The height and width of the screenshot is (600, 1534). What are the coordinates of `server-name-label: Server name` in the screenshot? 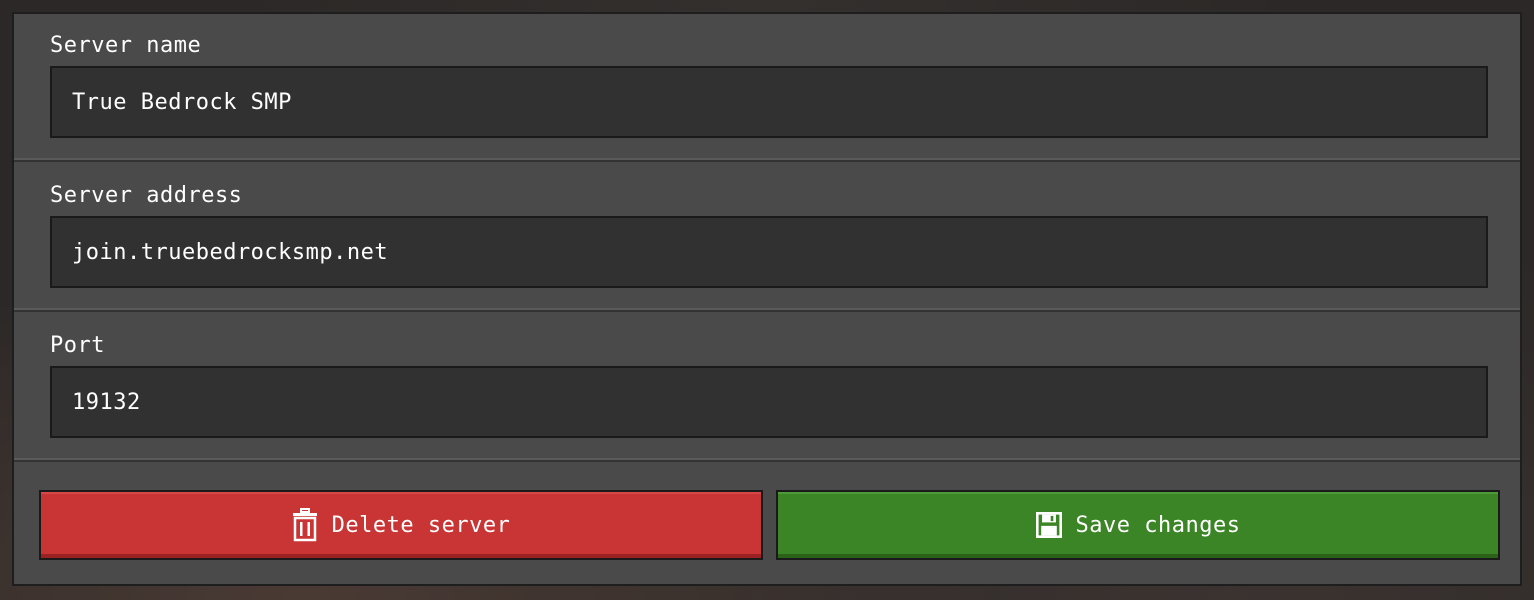 It's located at (126, 45).